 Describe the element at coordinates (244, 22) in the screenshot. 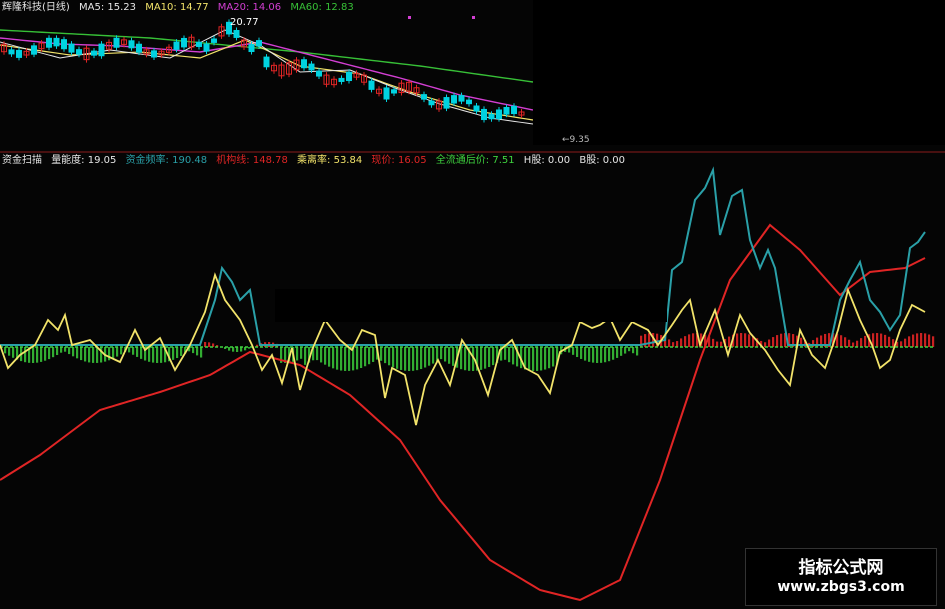

I see `high-price-label: 20.77` at that location.